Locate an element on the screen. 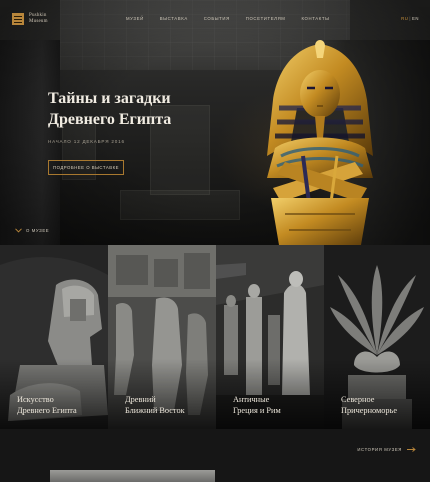 Image resolution: width=430 pixels, height=482 pixels. logo-line-2: Museum is located at coordinates (38, 21).